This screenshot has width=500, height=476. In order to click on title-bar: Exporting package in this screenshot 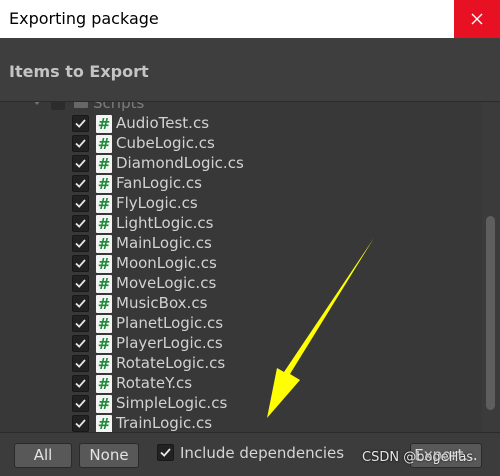, I will do `click(250, 19)`.